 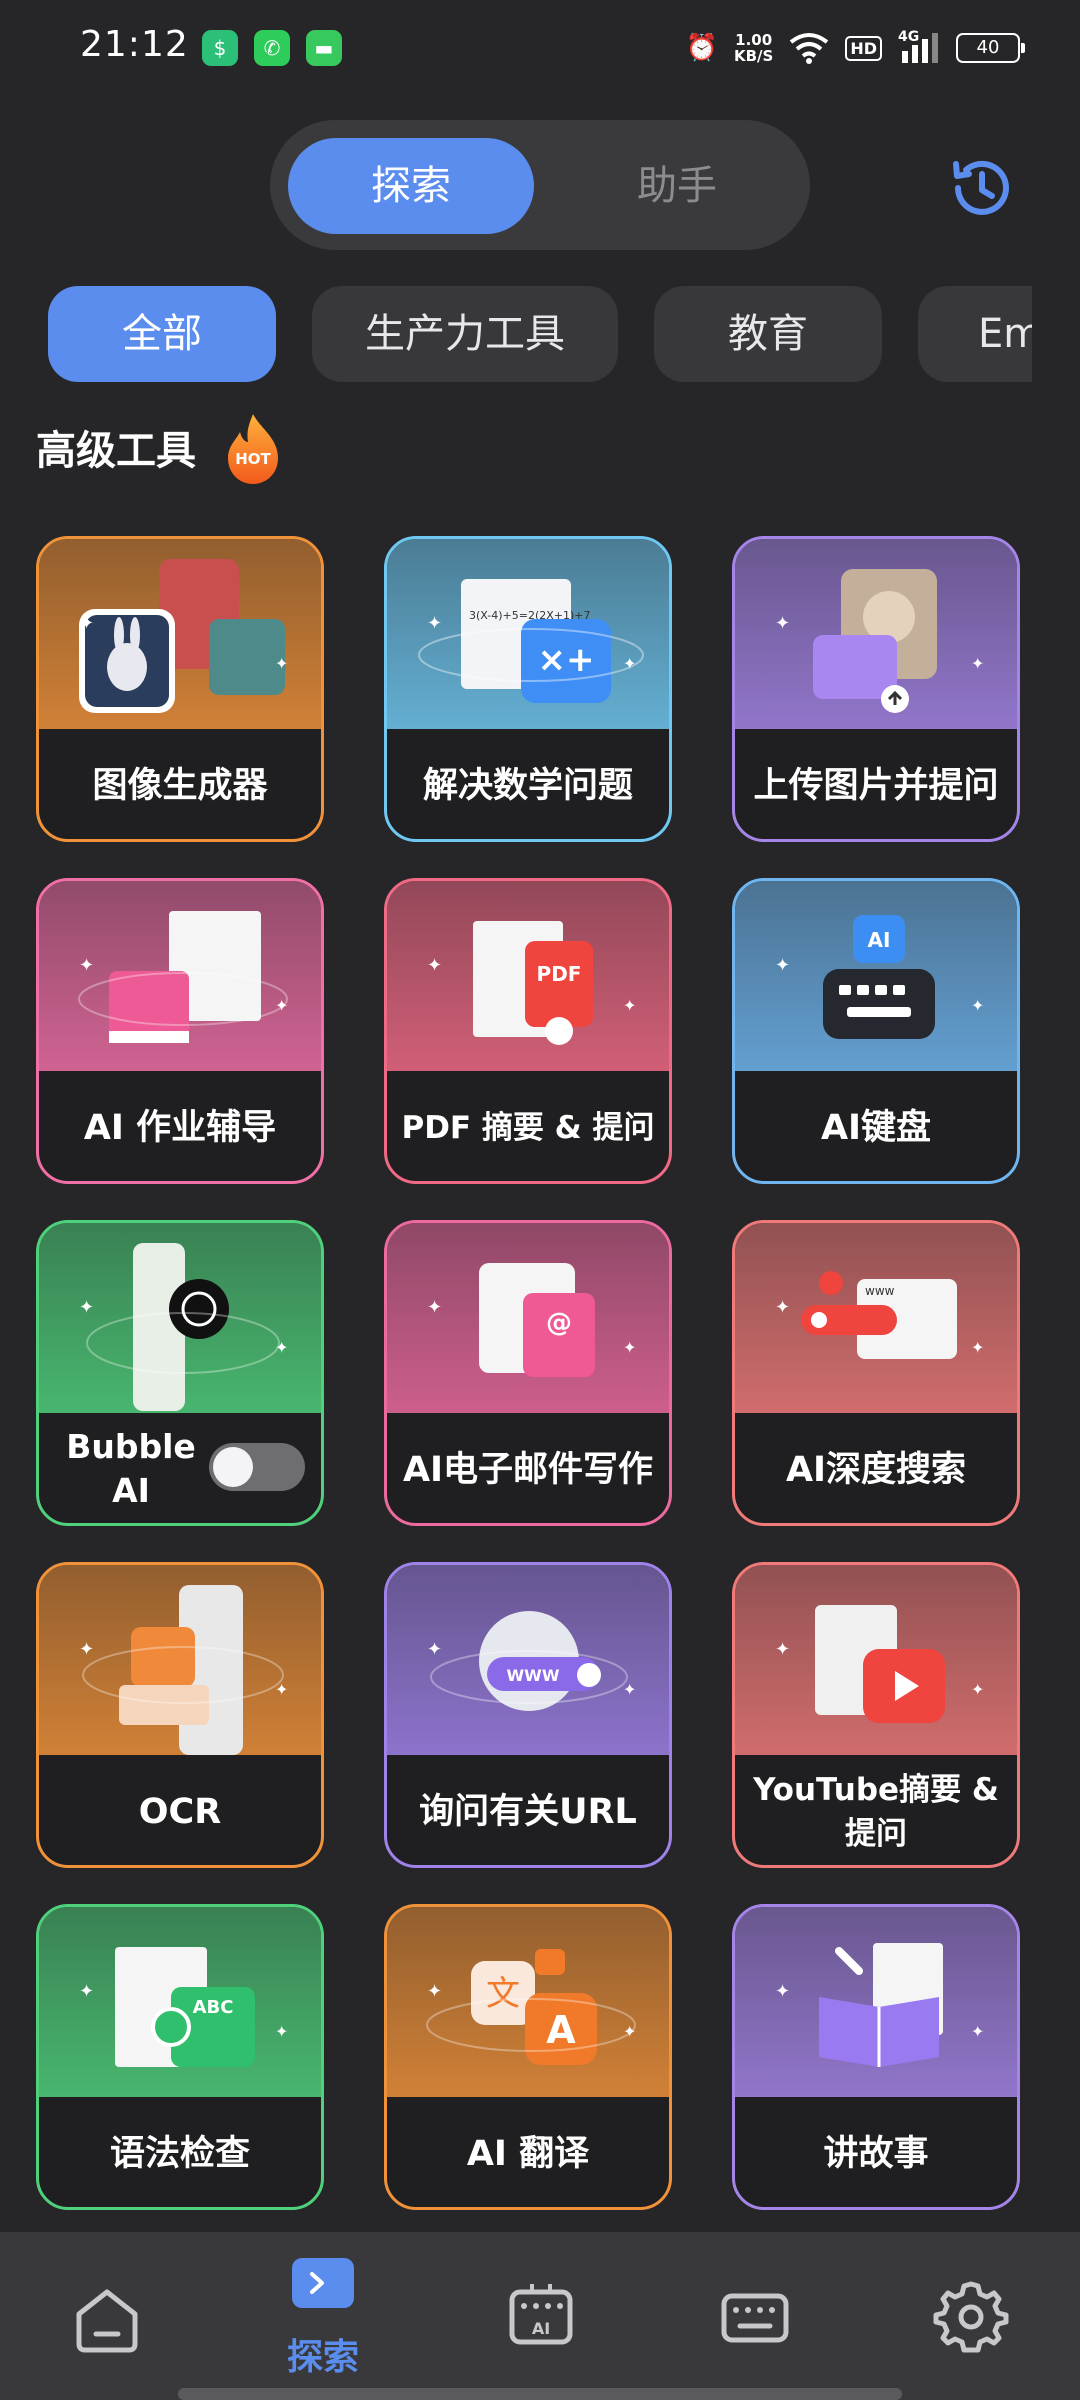 I want to click on category-education: 教育, so click(x=768, y=334).